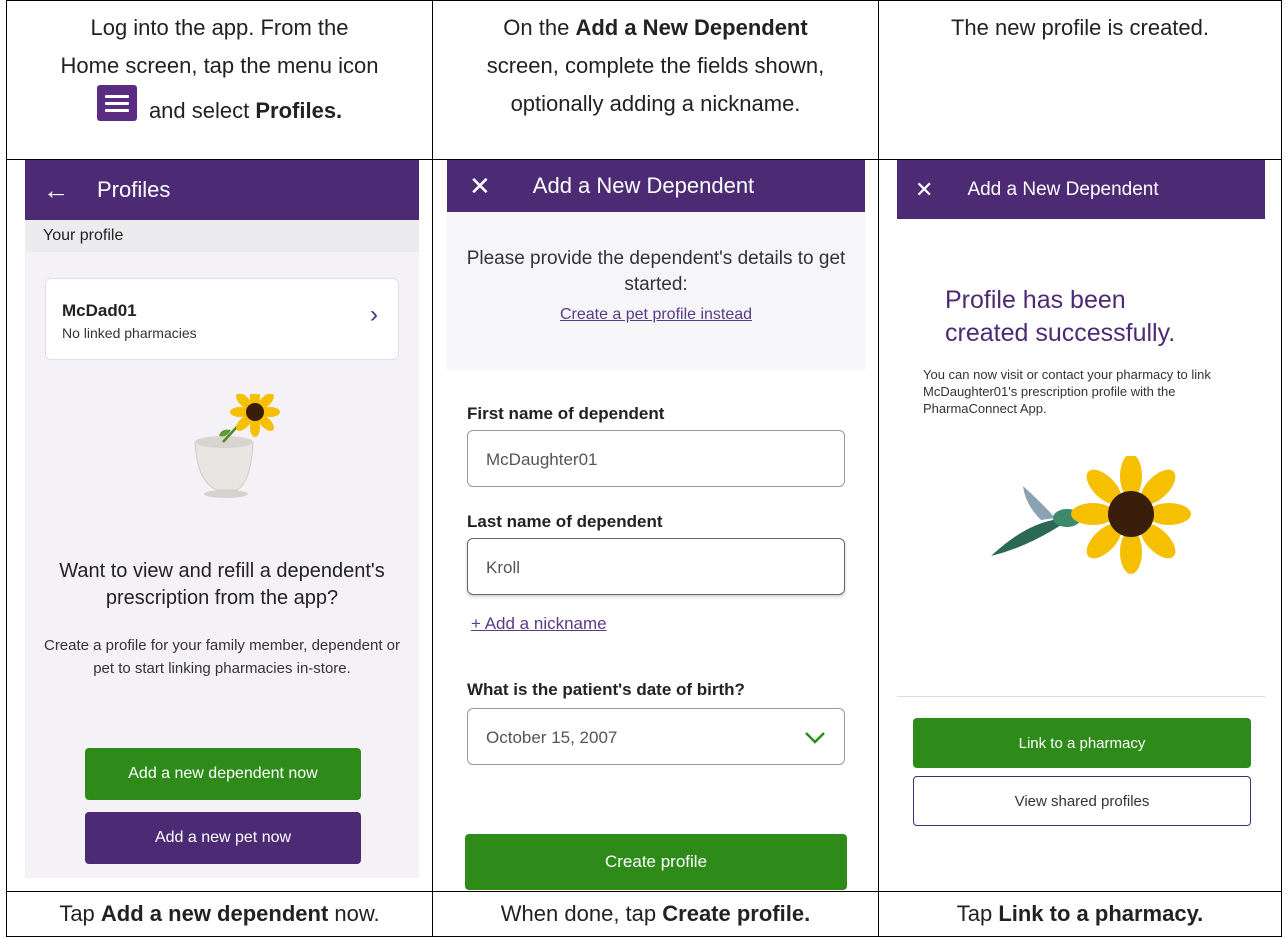 The width and height of the screenshot is (1285, 937). What do you see at coordinates (815, 738) in the screenshot?
I see `chevron-down-icon` at bounding box center [815, 738].